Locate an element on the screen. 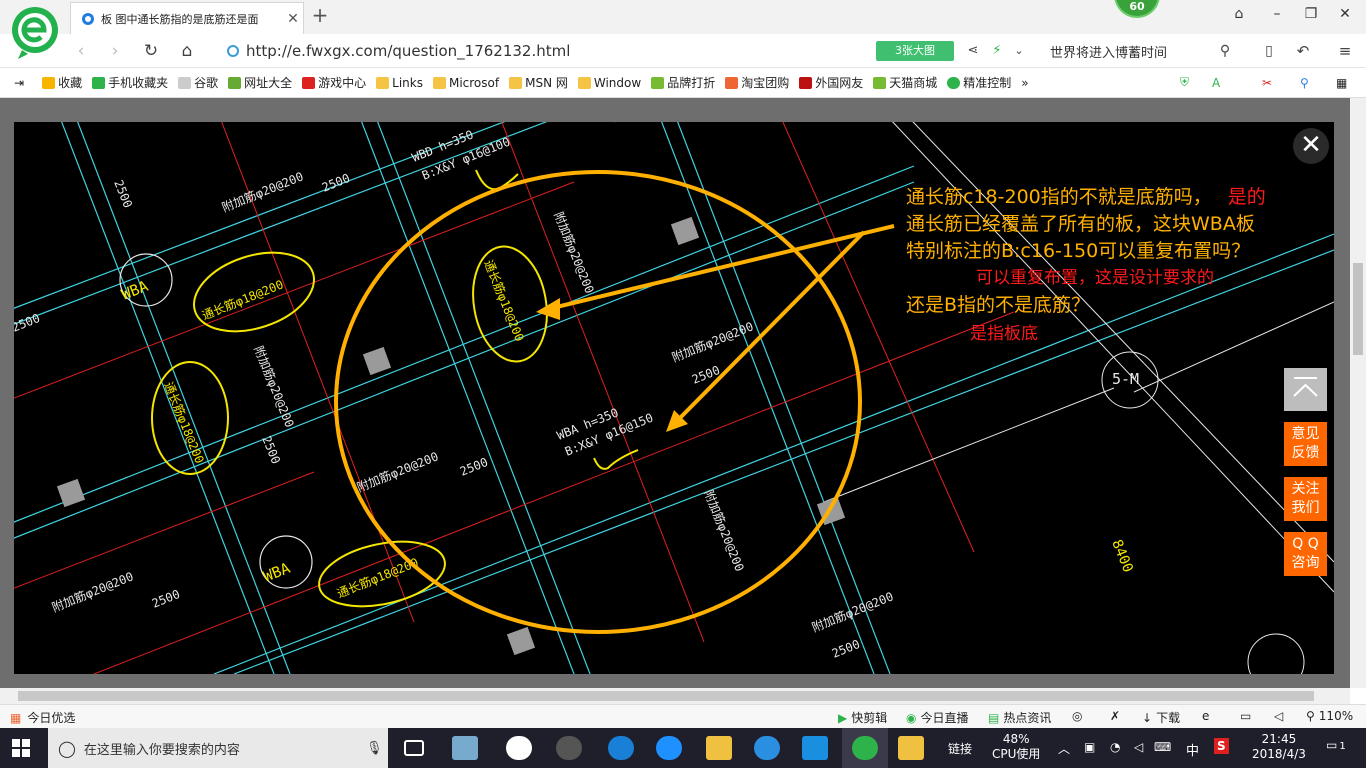 This screenshot has height=768, width=1366. qq-consult-button: Q Q咨询 is located at coordinates (1305, 554).